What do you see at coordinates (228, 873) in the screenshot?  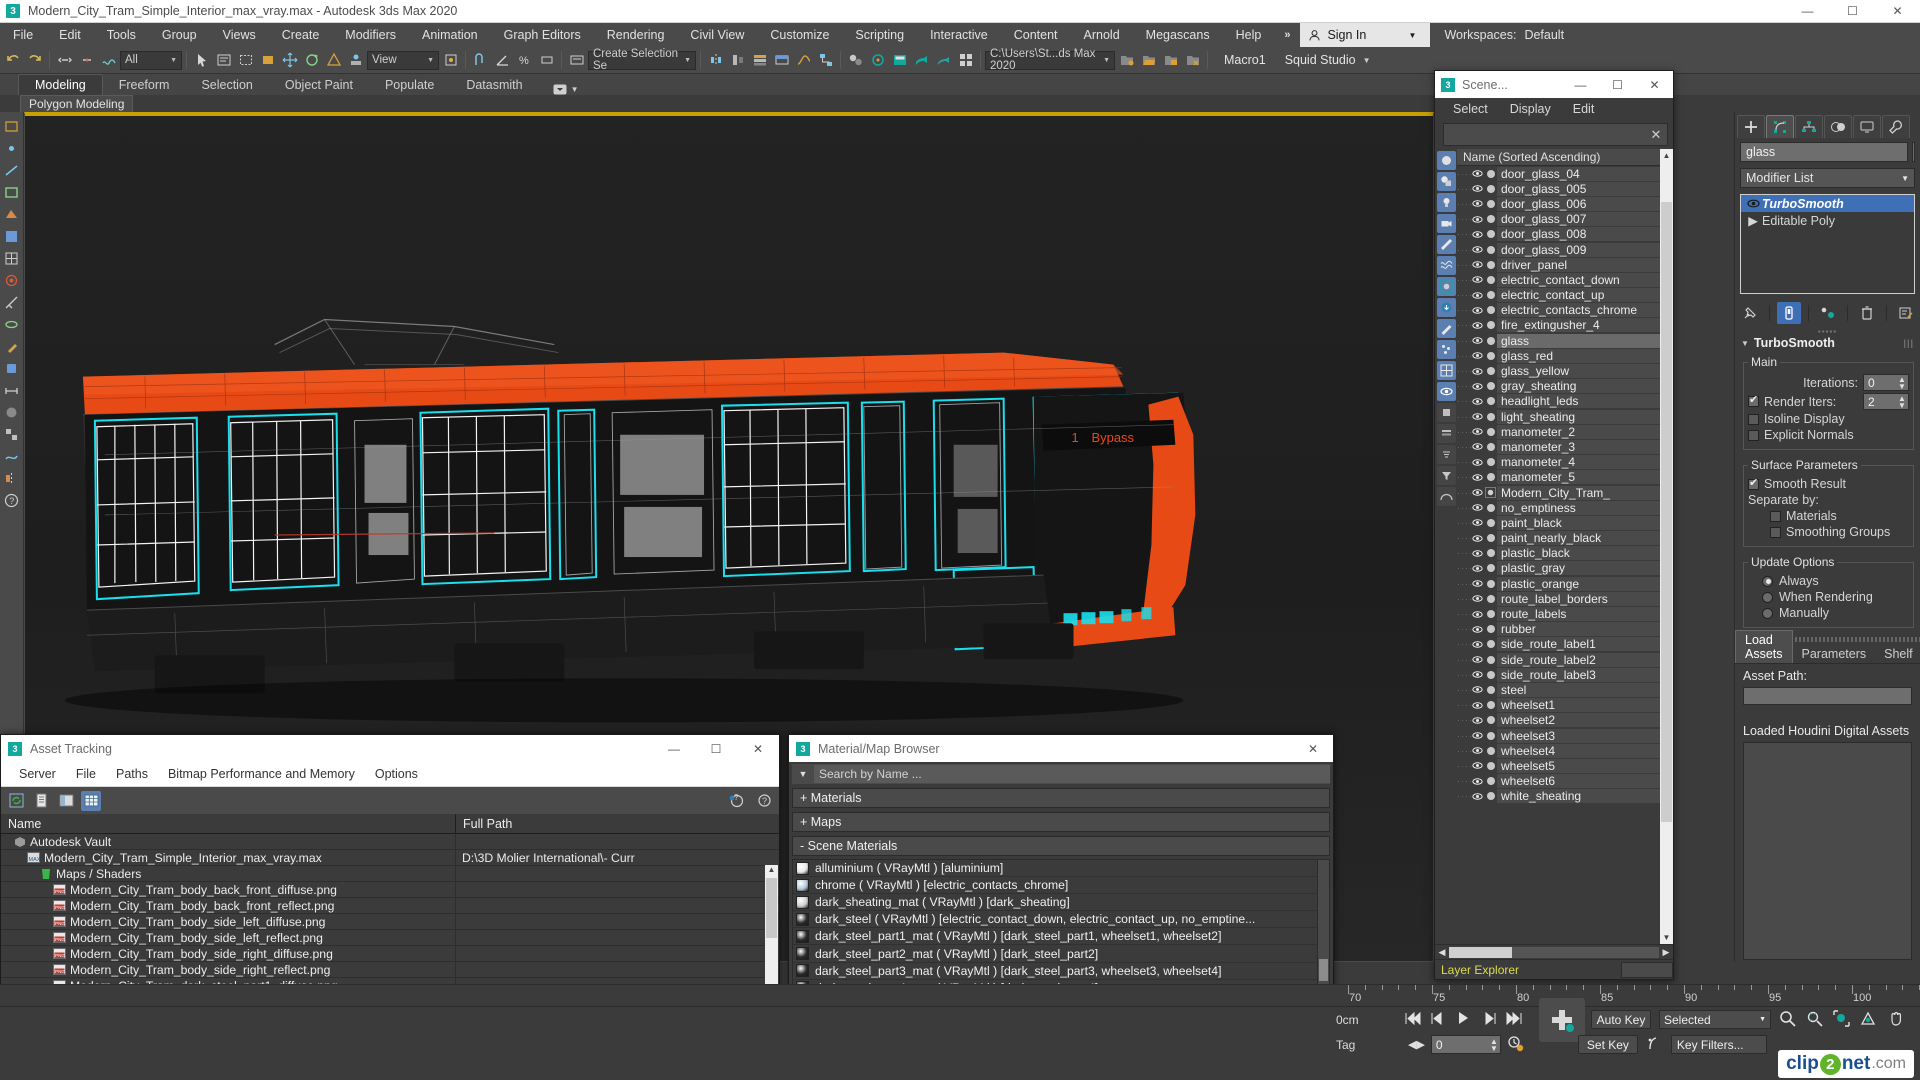 I see `asset-name-cell: Maps / Shaders` at bounding box center [228, 873].